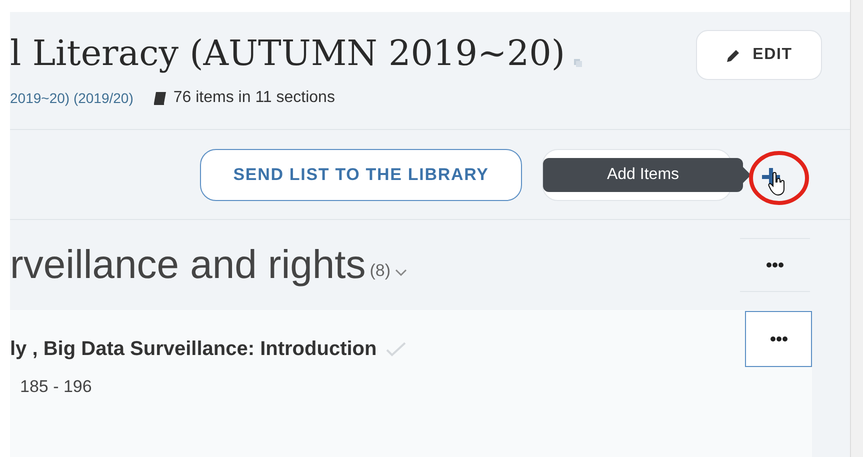  Describe the element at coordinates (288, 54) in the screenshot. I see `list-title: l Literacy (AUTUMN 2019~20)` at that location.